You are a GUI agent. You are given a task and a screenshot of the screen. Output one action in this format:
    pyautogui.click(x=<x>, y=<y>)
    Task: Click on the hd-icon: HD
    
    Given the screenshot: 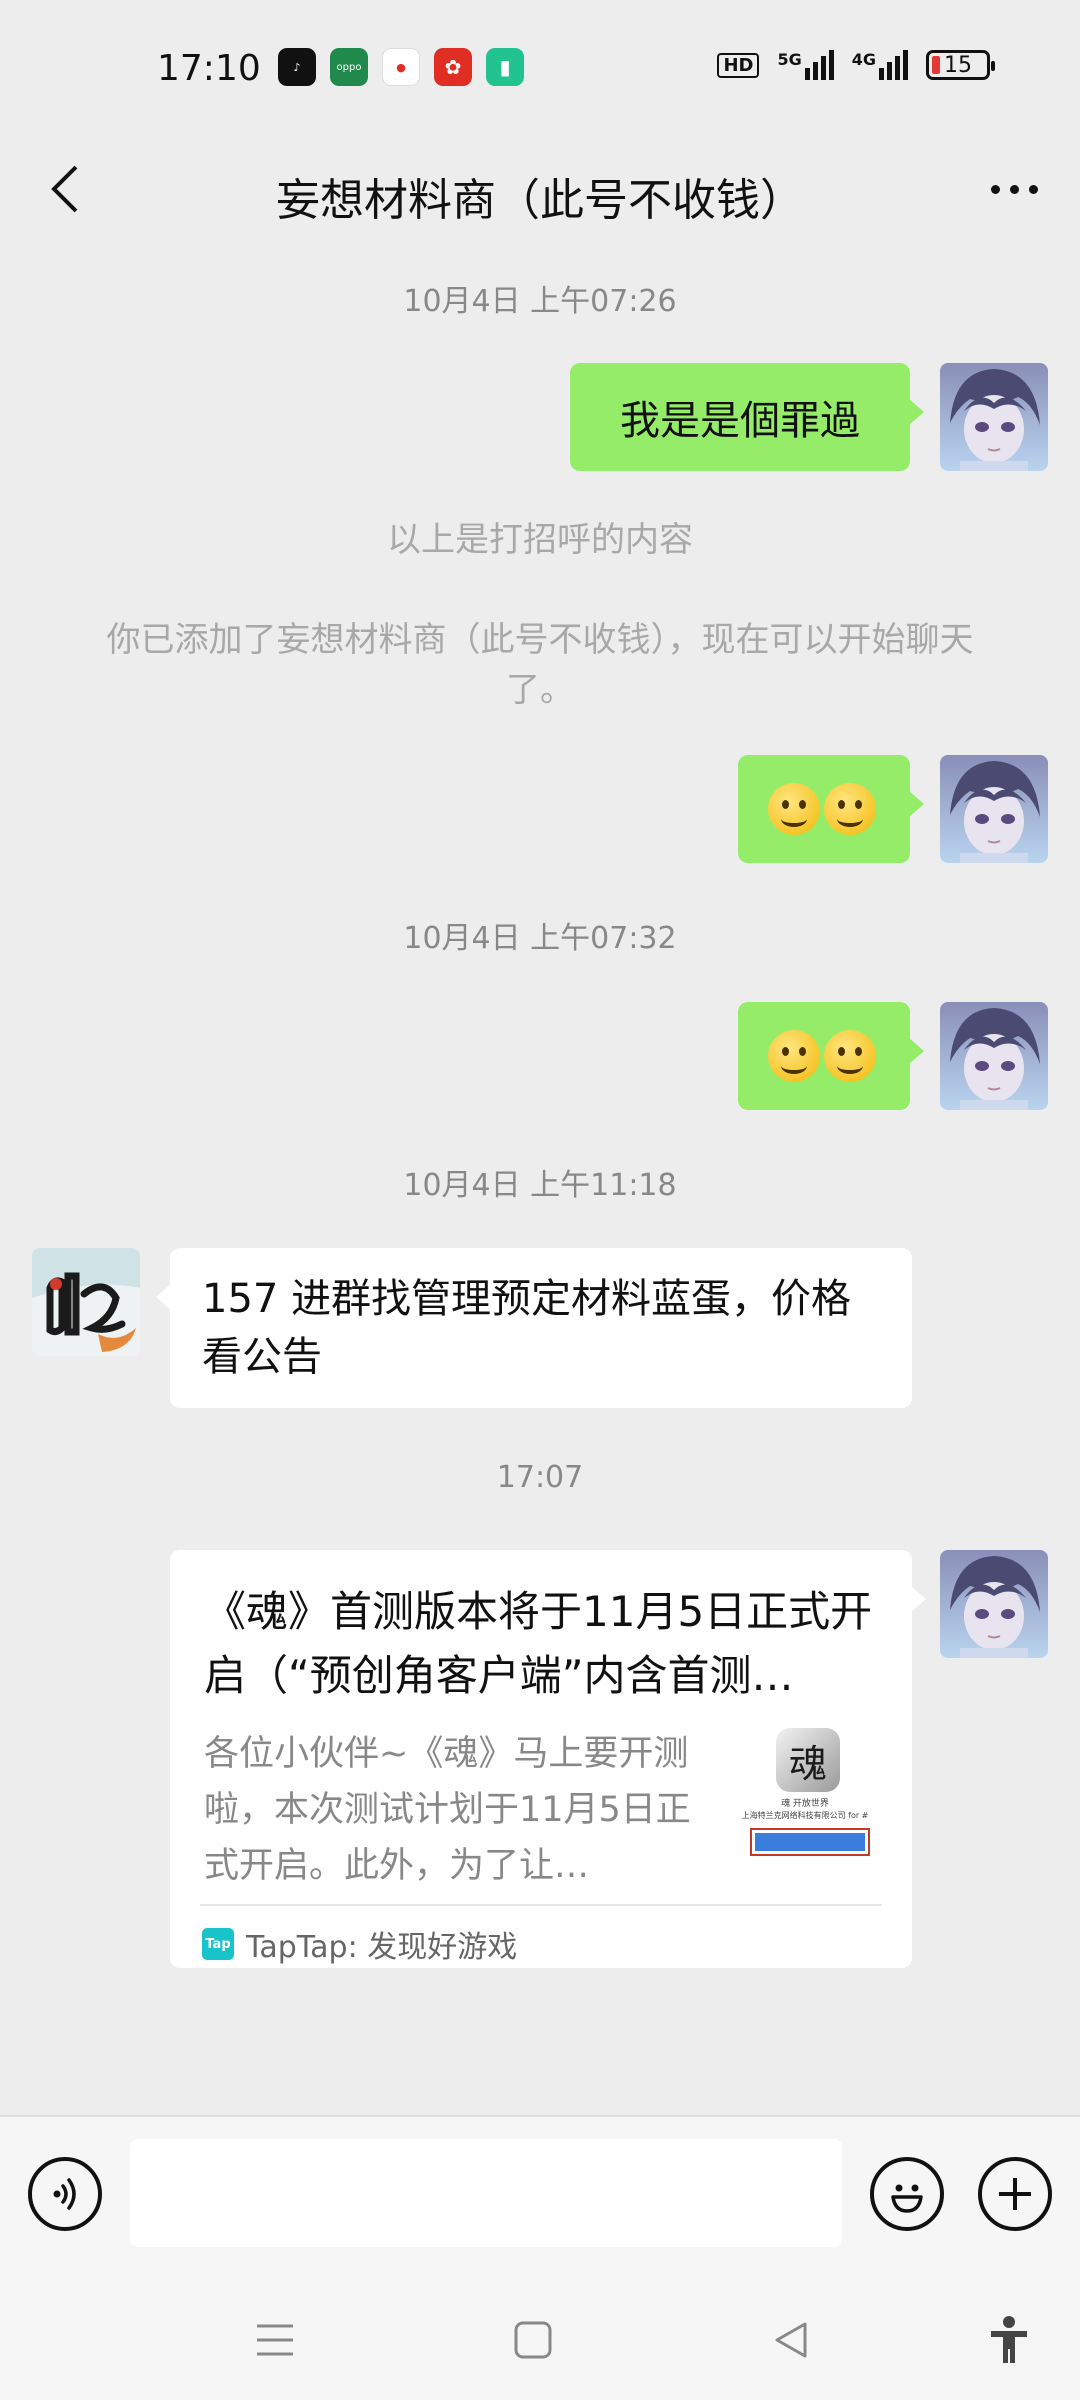 What is the action you would take?
    pyautogui.click(x=738, y=65)
    